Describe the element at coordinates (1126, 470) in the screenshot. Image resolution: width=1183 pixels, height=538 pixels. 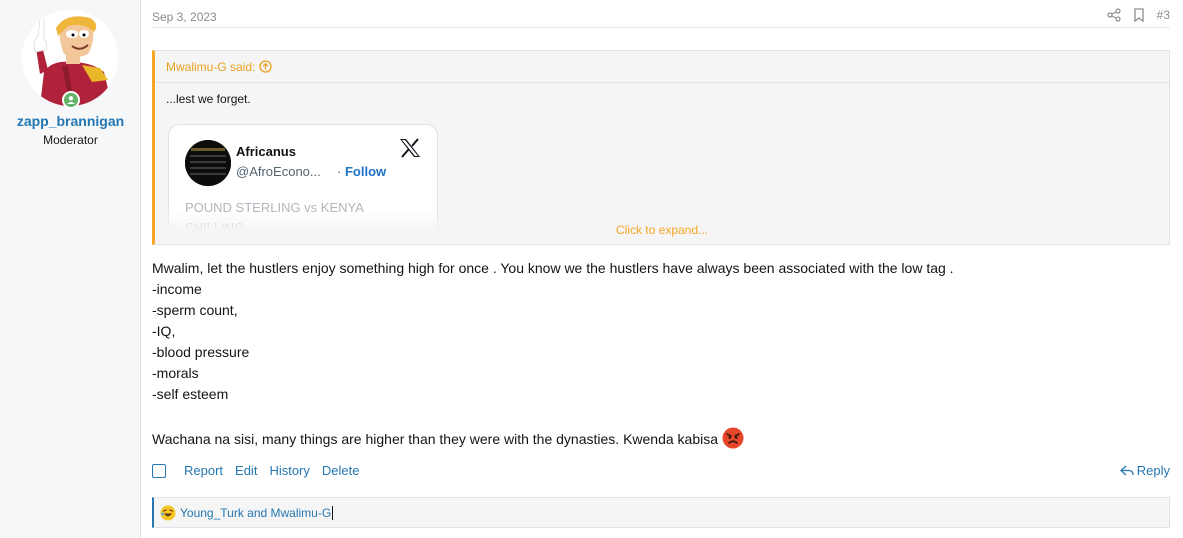
I see `reply-icon` at that location.